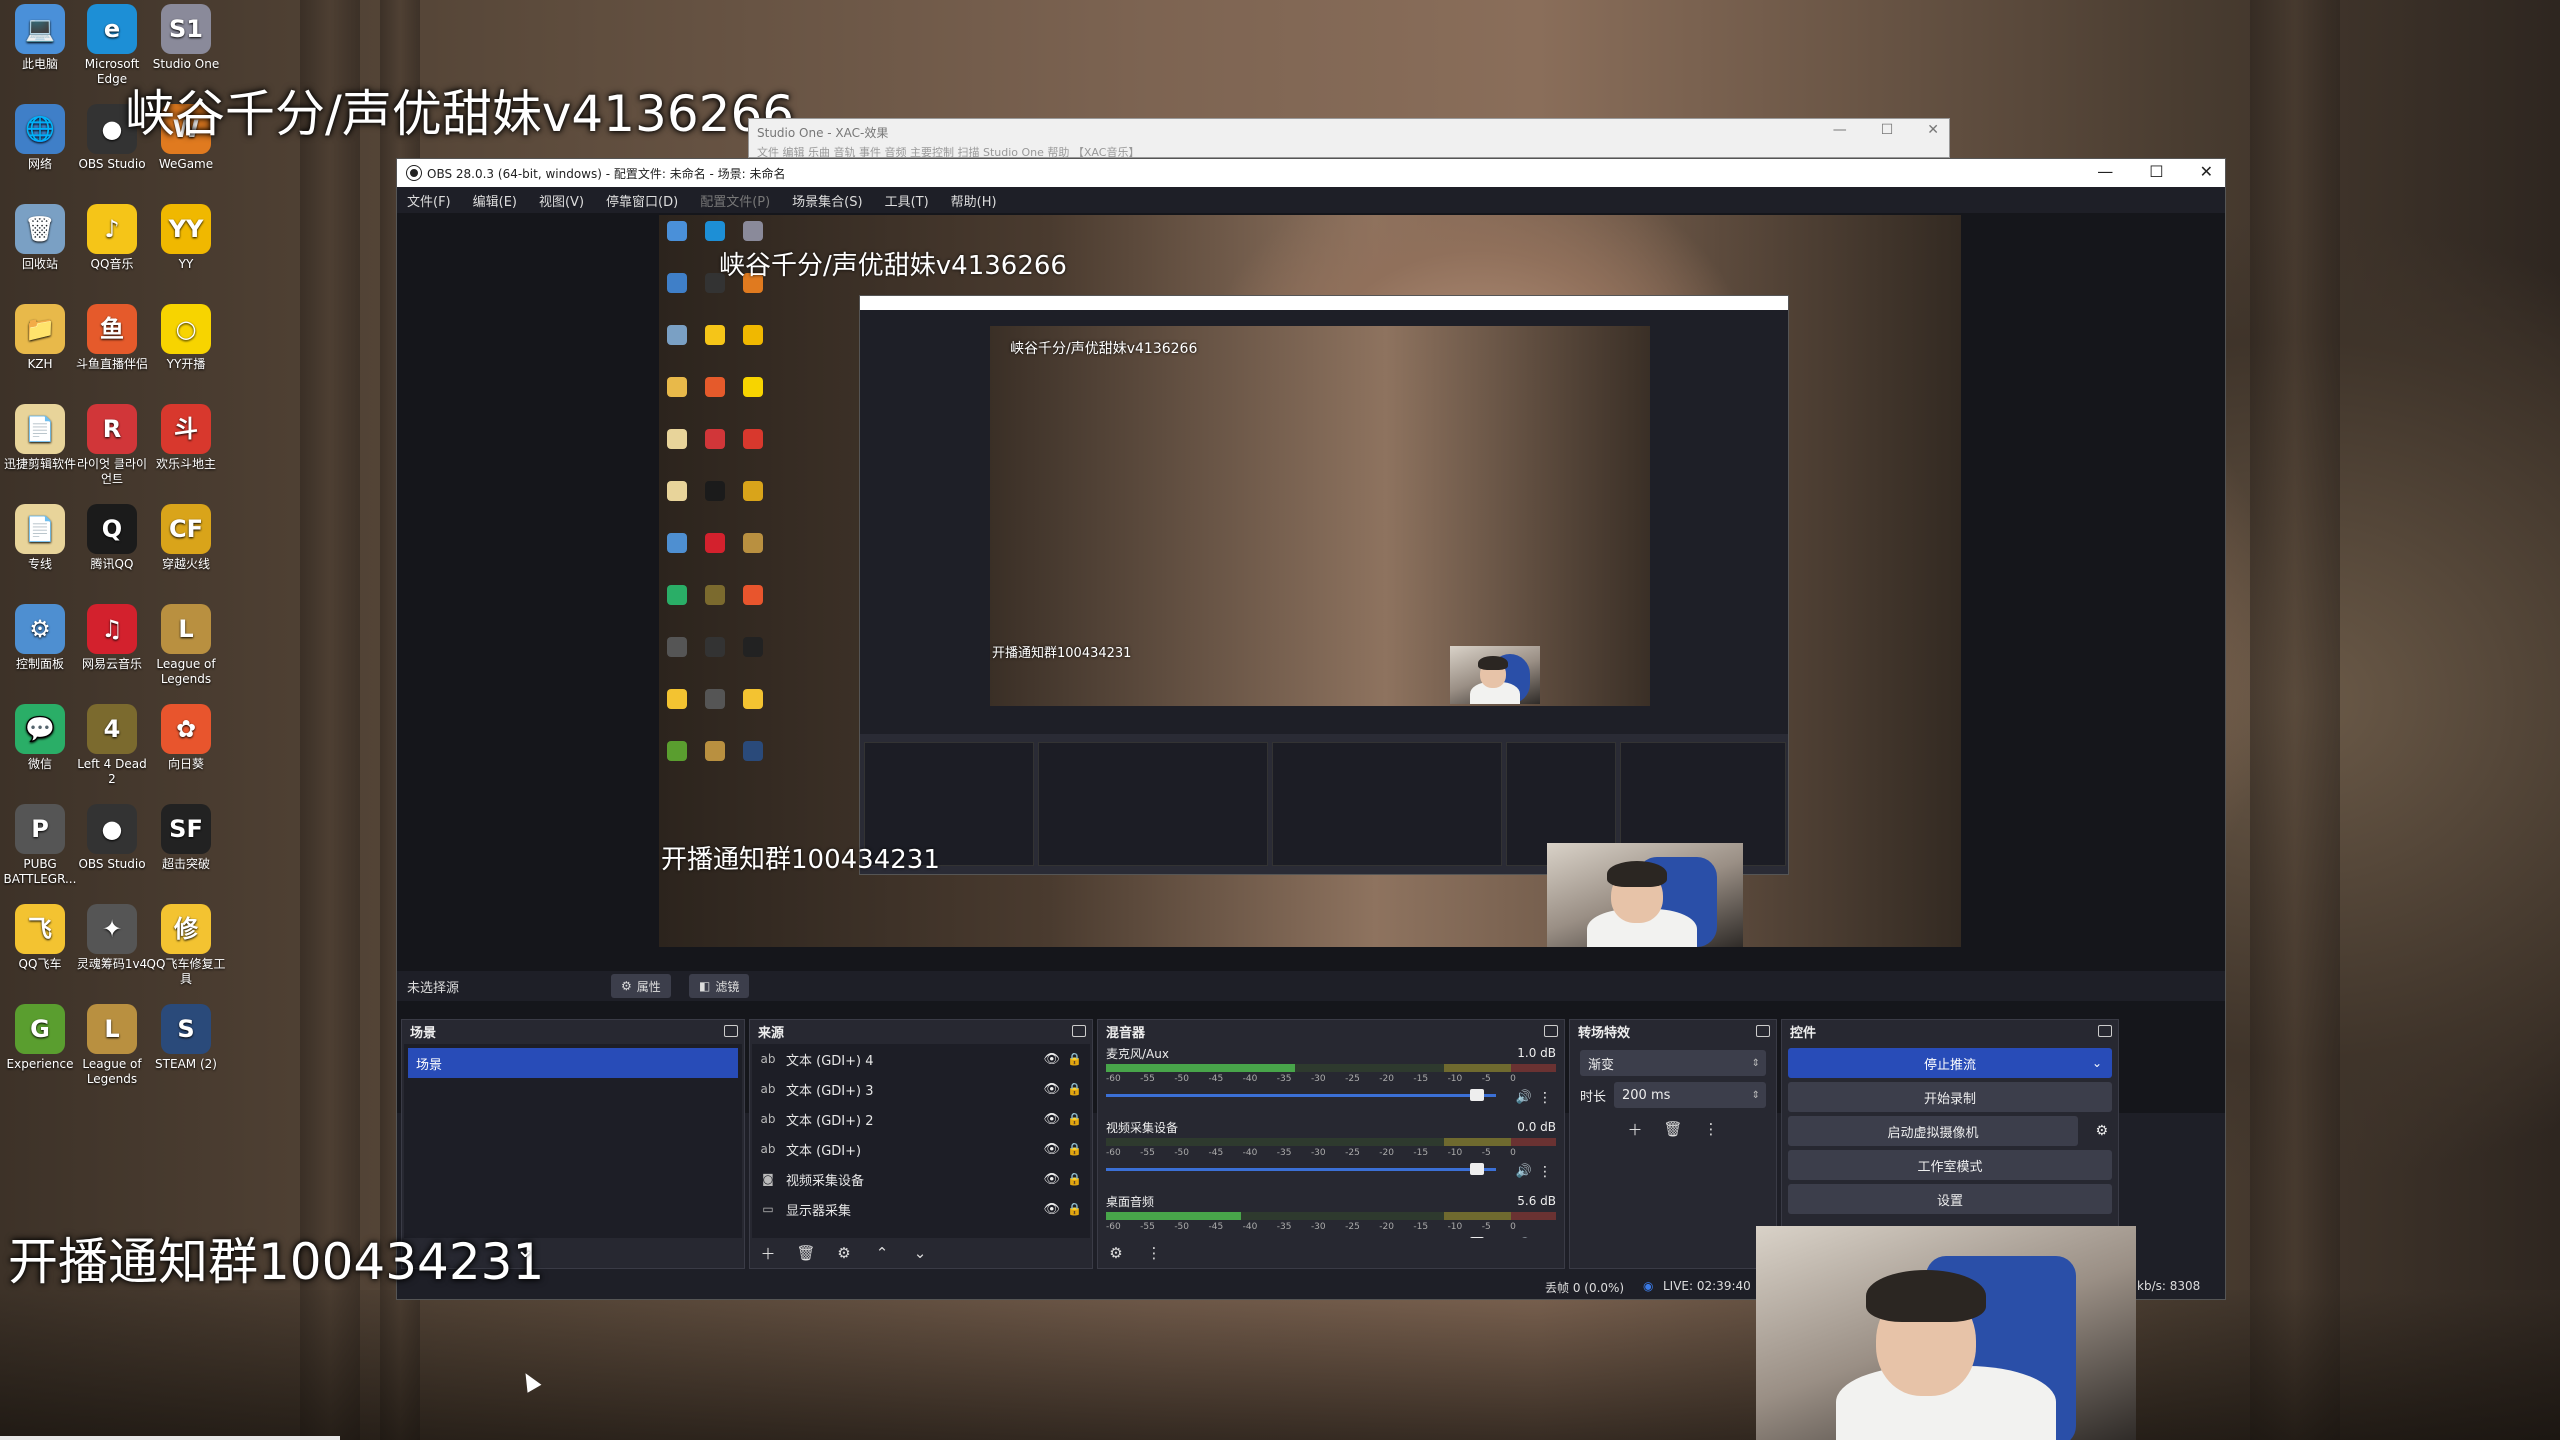  Describe the element at coordinates (1950, 1063) in the screenshot. I see `stop-stream-button: 停止推流 ⌄` at that location.